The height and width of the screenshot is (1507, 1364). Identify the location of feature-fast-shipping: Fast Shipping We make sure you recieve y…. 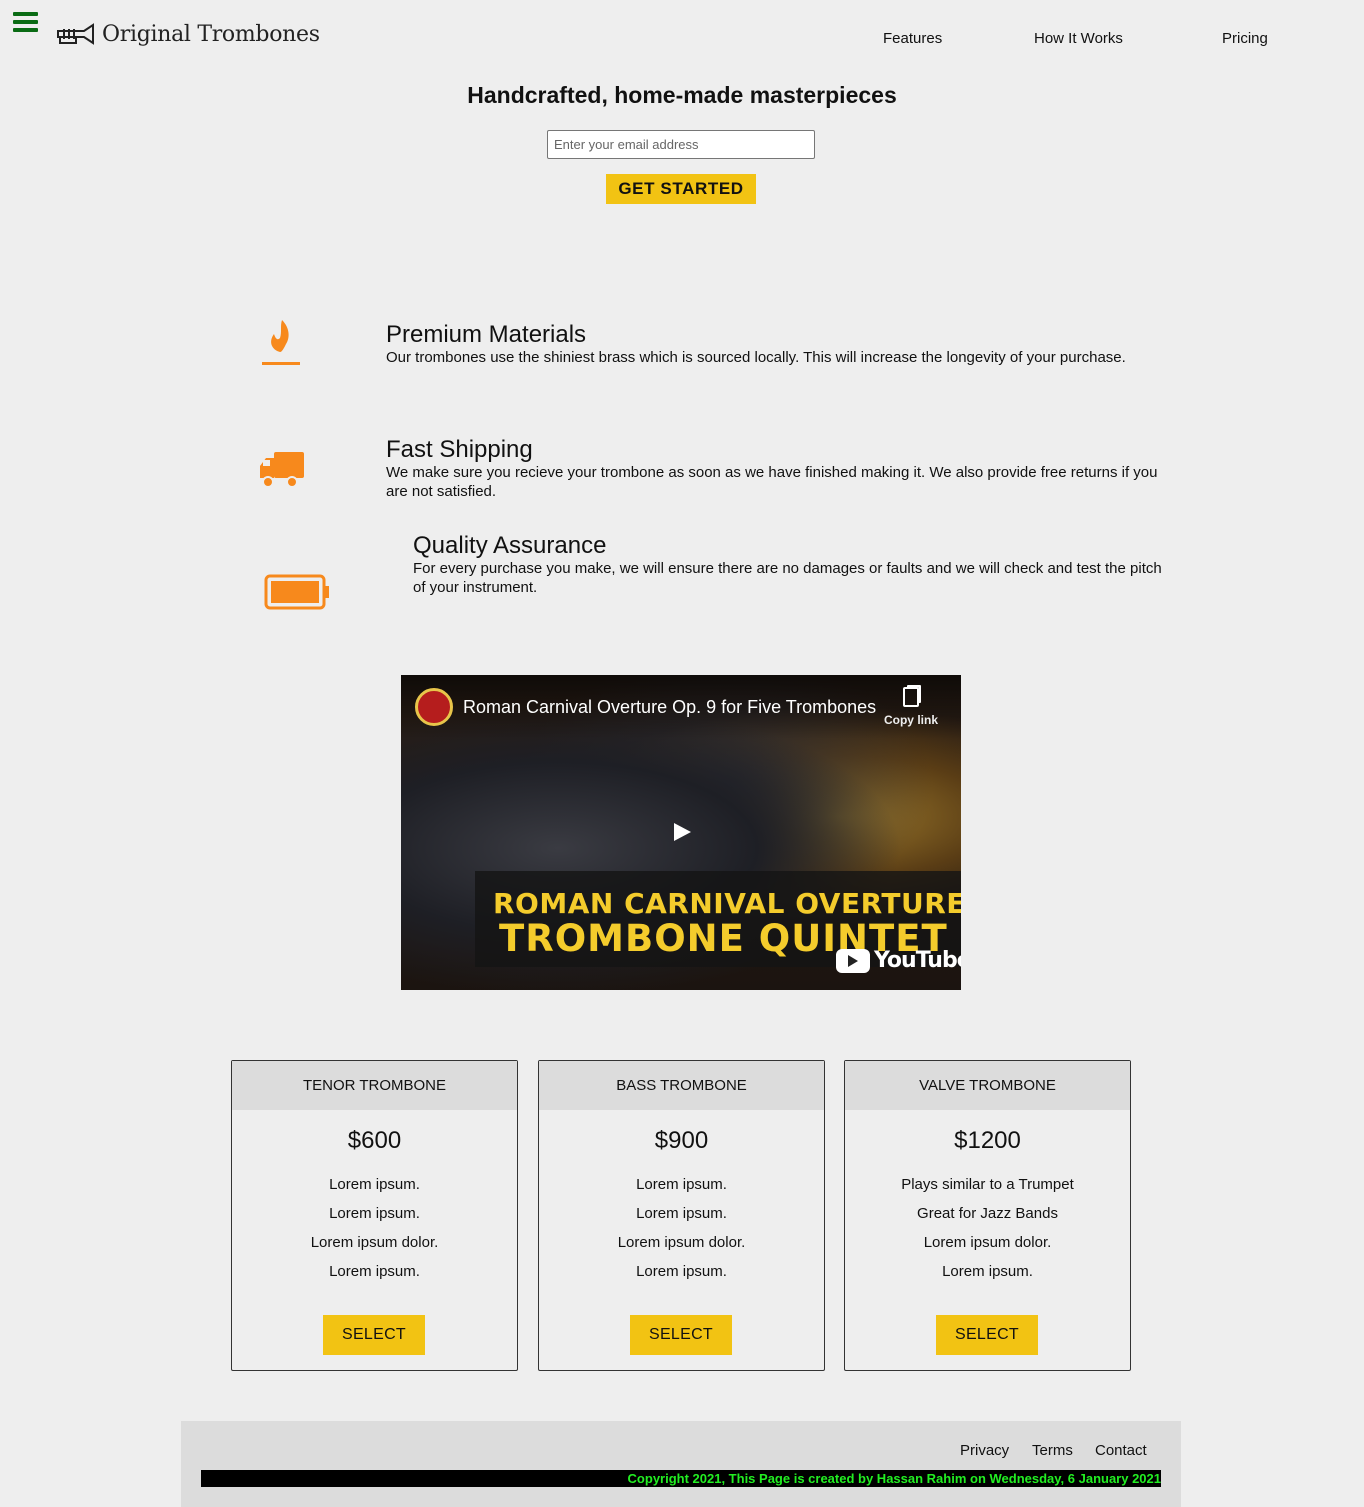
(781, 468).